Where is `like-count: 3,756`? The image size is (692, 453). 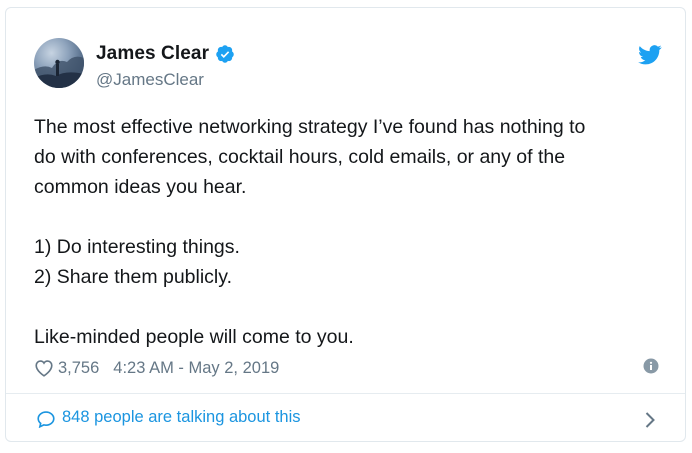
like-count: 3,756 is located at coordinates (78, 368).